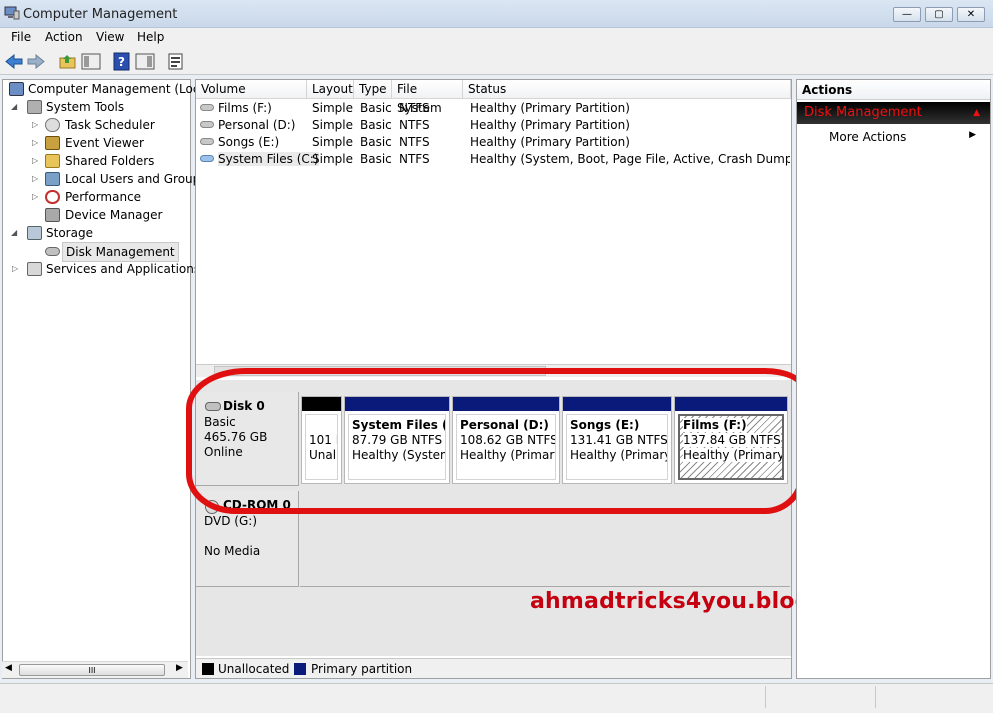  I want to click on tree-item-computer-management: Computer Management (Local, so click(107, 89).